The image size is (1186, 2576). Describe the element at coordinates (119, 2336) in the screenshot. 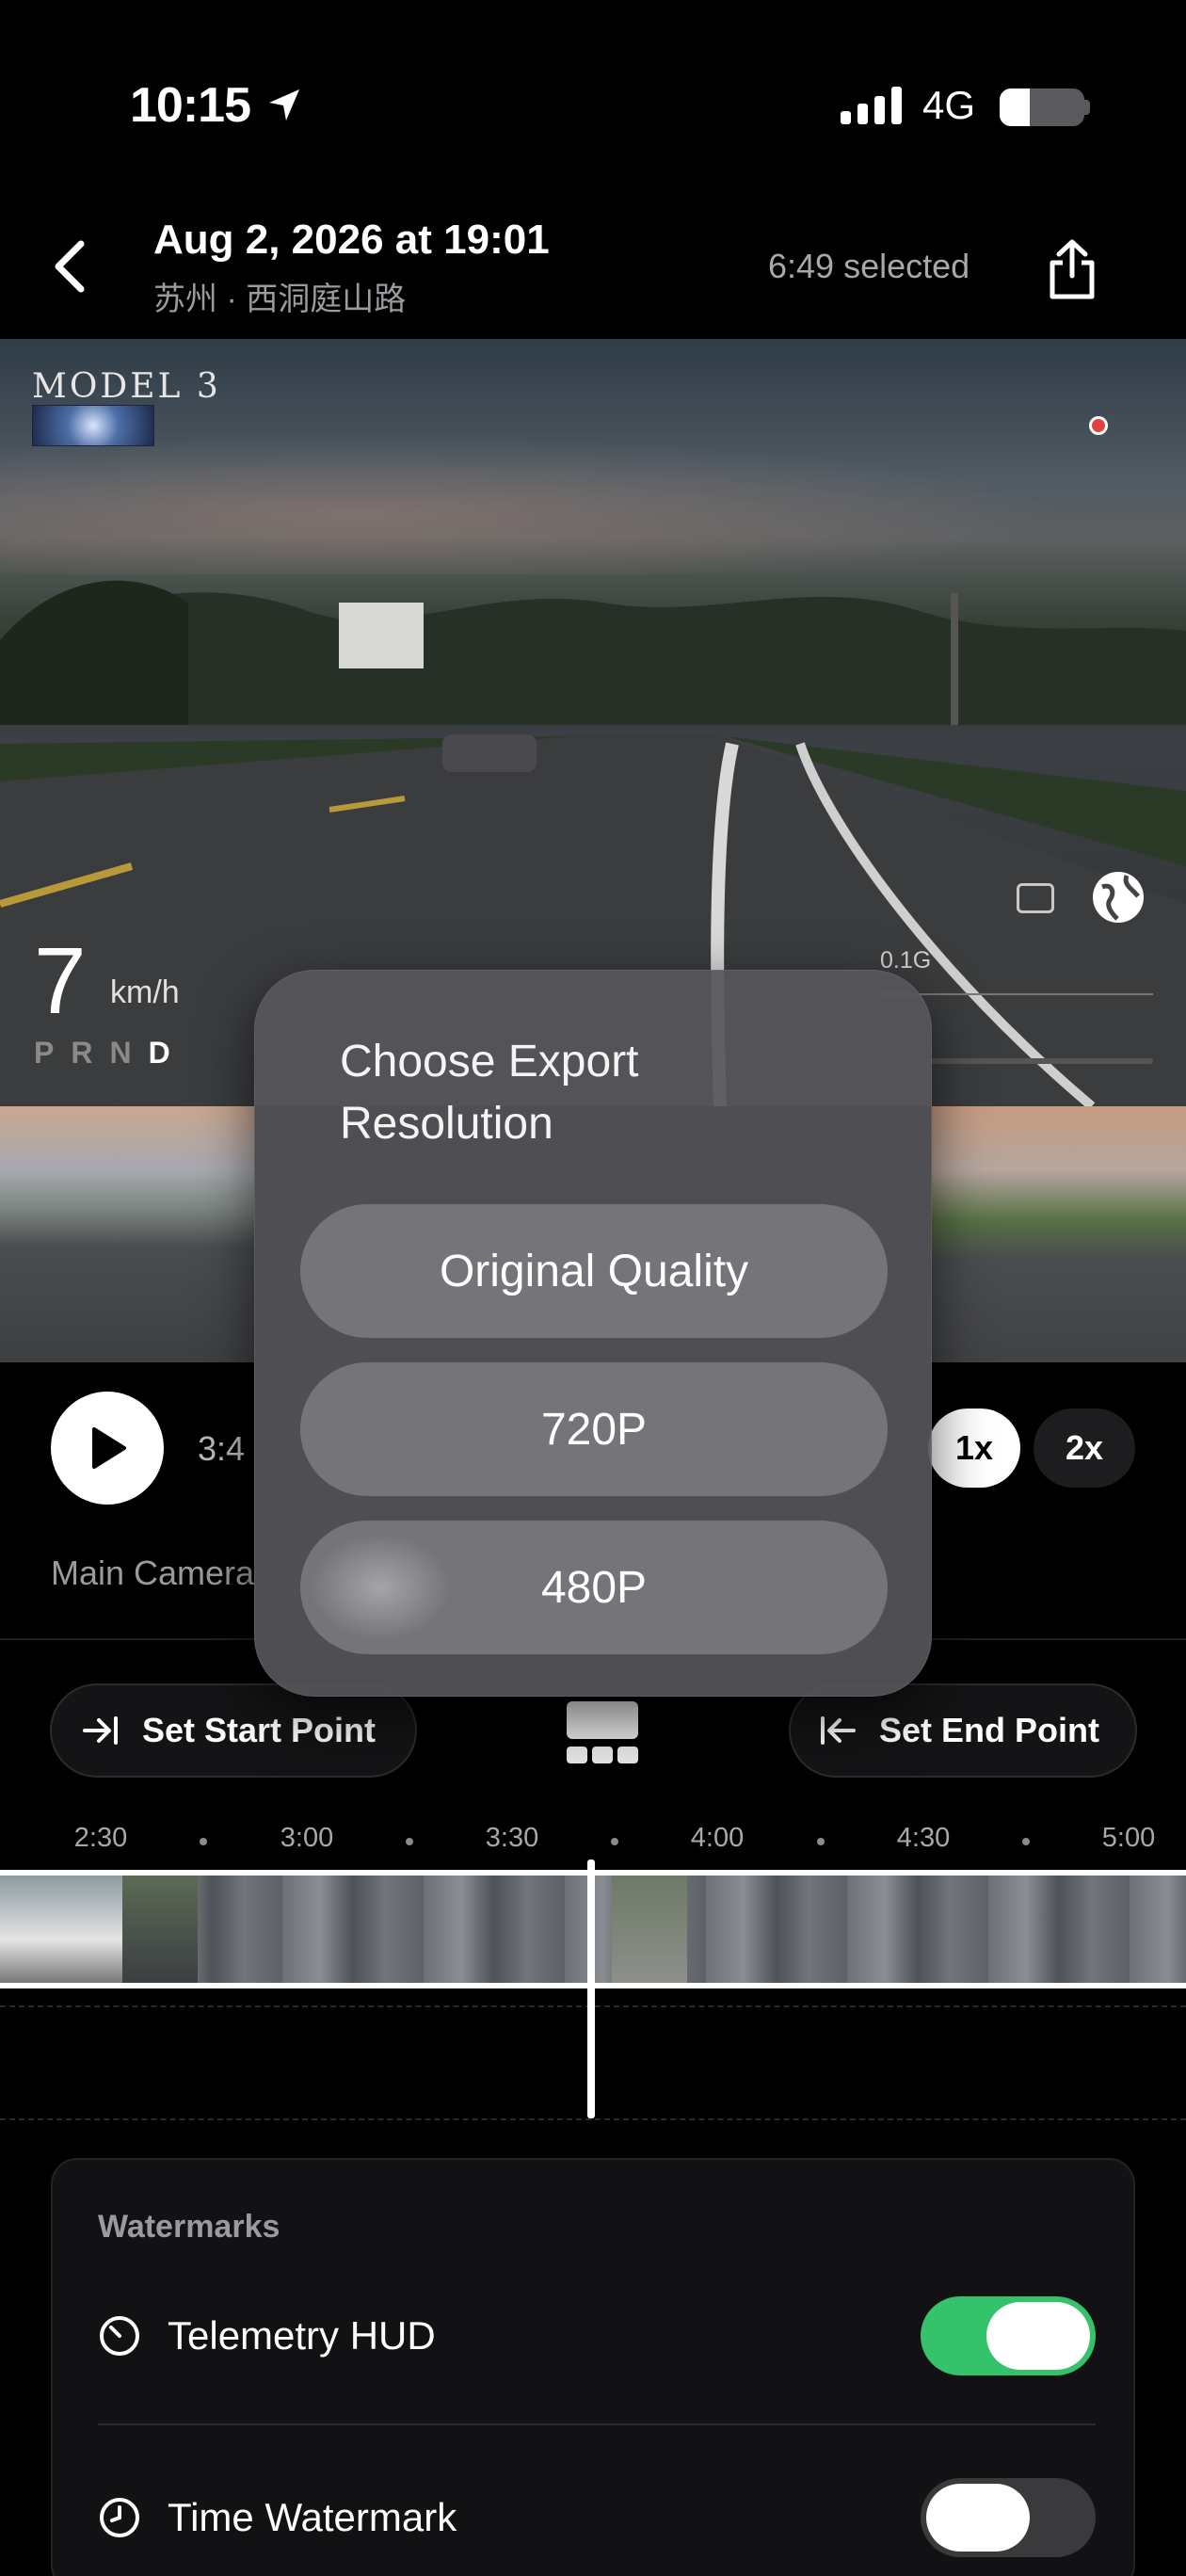

I see `gauge-icon` at that location.